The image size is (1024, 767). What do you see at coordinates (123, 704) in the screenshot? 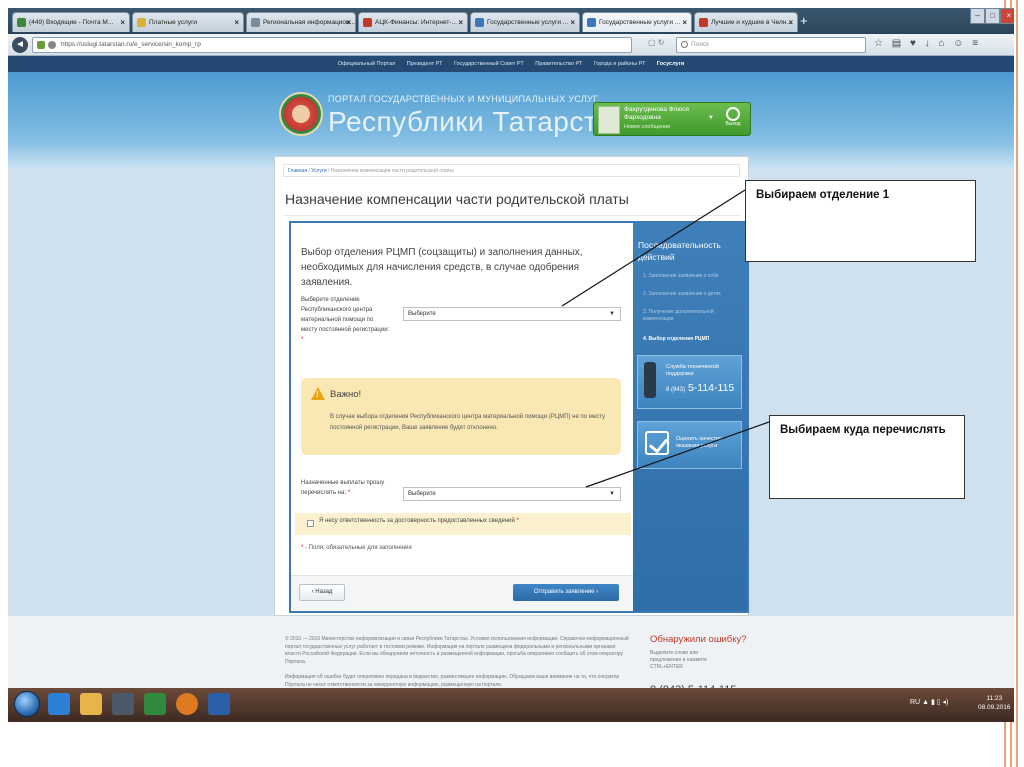
I see `media-player-icon` at bounding box center [123, 704].